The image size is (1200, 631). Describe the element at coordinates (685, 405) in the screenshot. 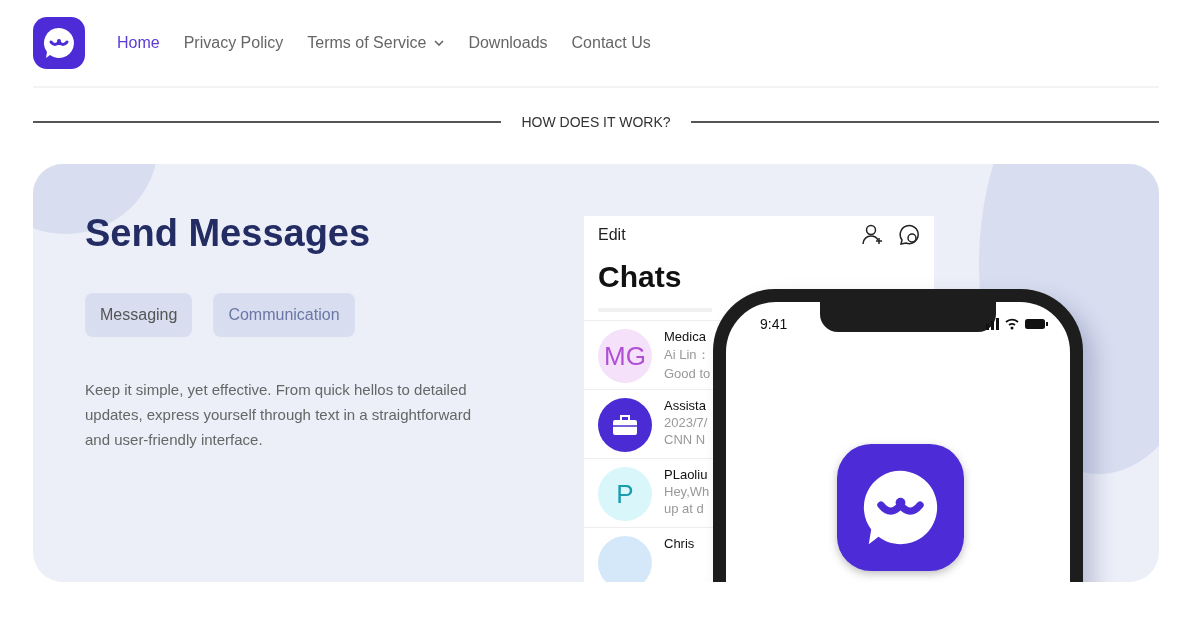

I see `chat-name: Assista` at that location.